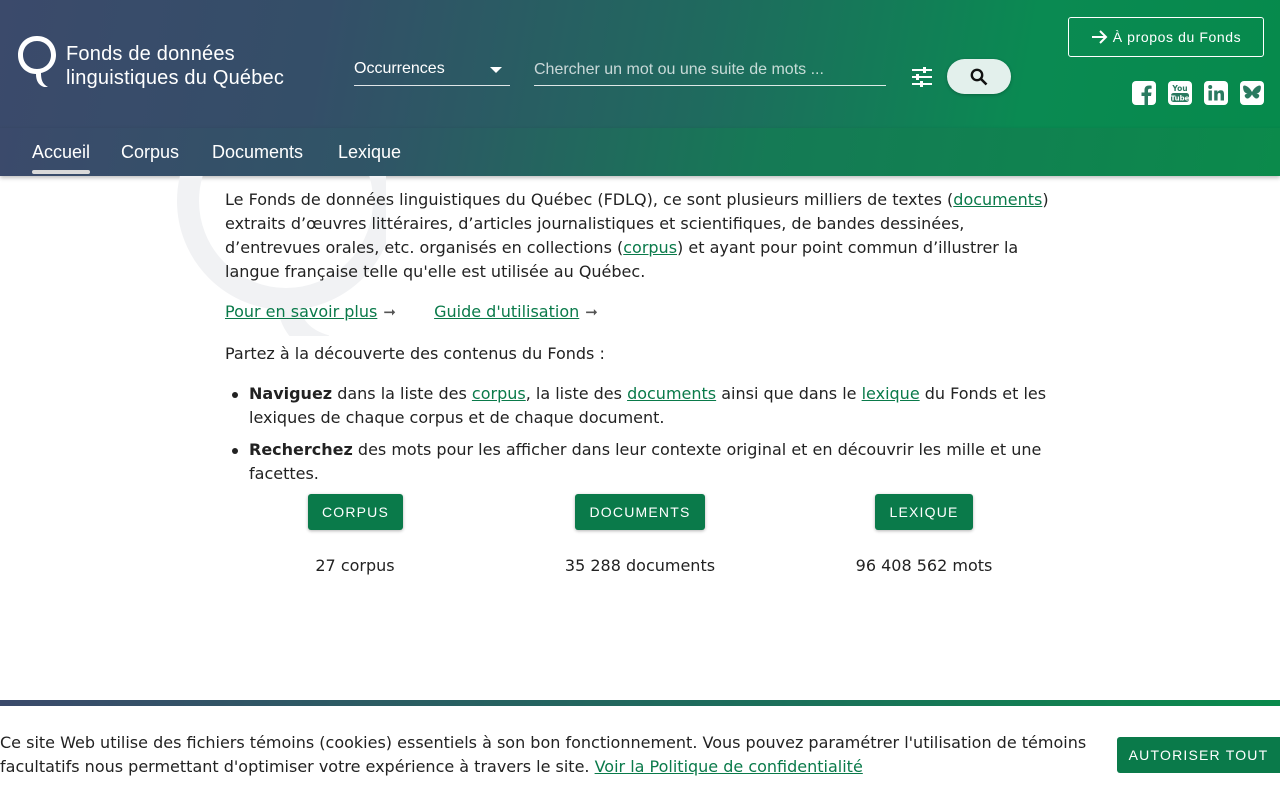 The width and height of the screenshot is (1280, 800). Describe the element at coordinates (924, 565) in the screenshot. I see `words-count: 96 408 562 mots` at that location.